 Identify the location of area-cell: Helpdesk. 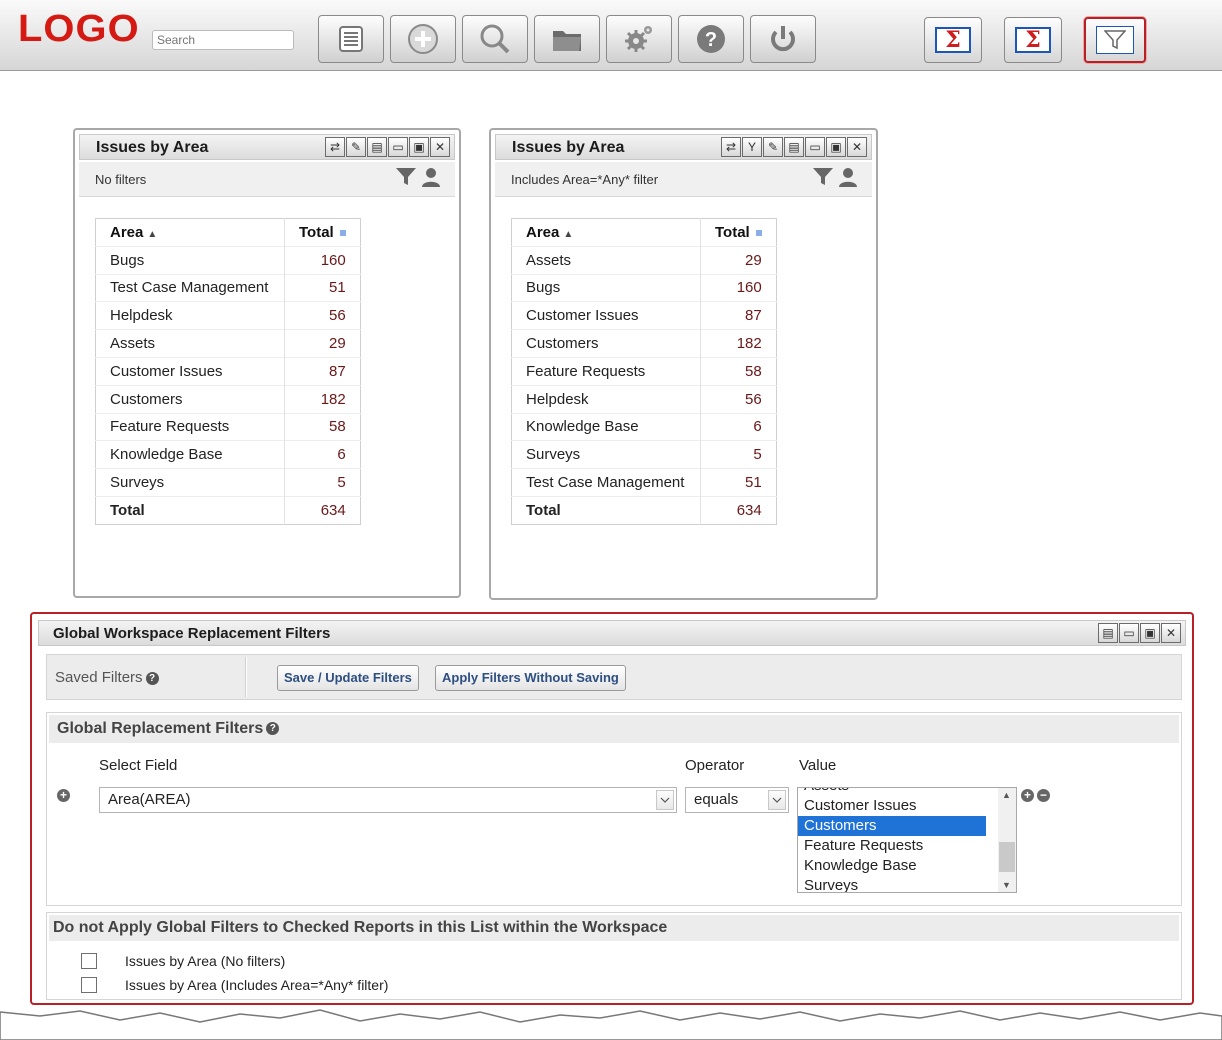
(190, 315).